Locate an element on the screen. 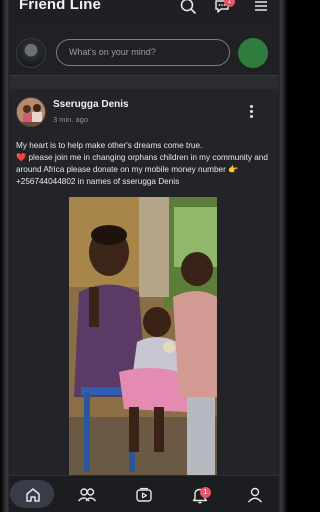  top-bar: Friend Line 1 is located at coordinates (144, 12).